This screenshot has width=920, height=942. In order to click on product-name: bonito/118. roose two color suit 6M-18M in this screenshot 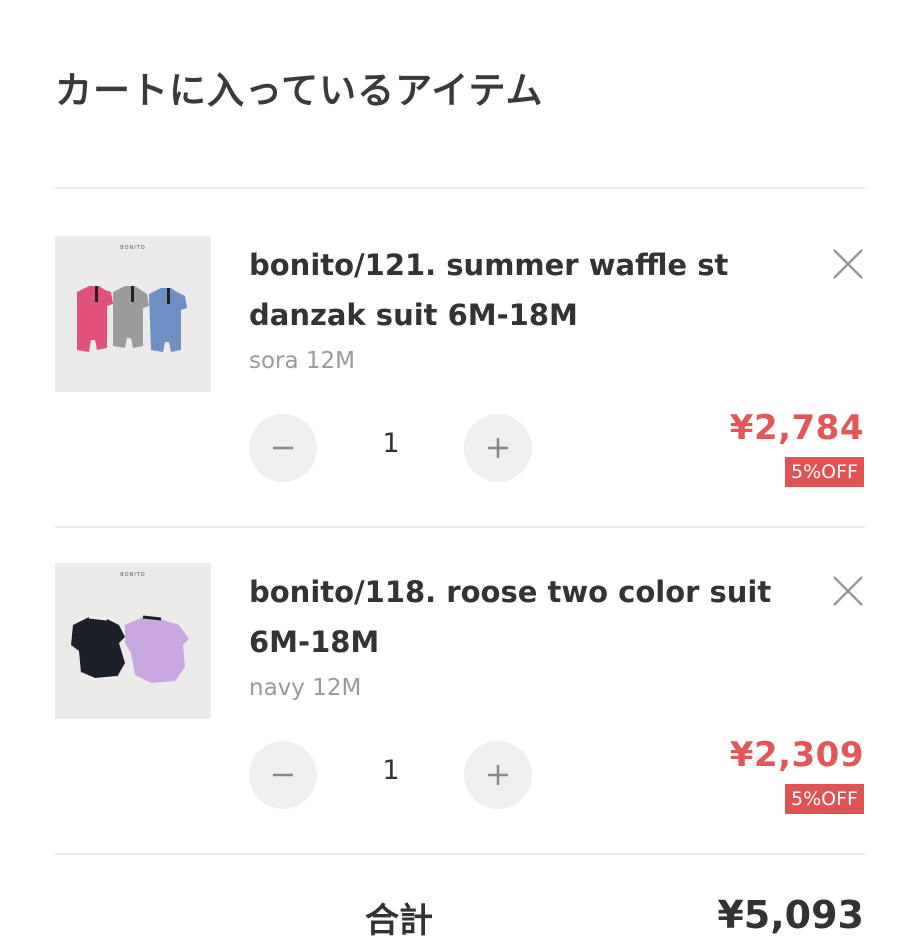, I will do `click(521, 617)`.